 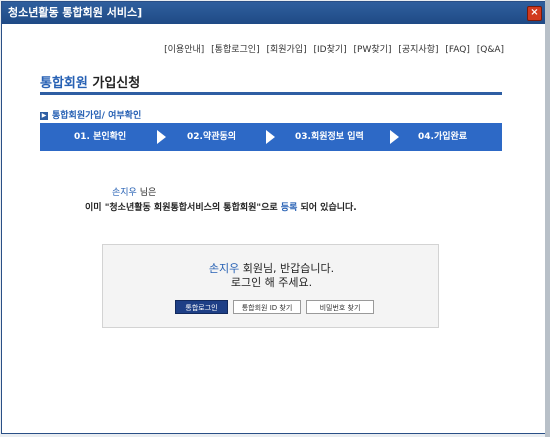 I want to click on notice-line-1: 손지우 님은, so click(x=134, y=191).